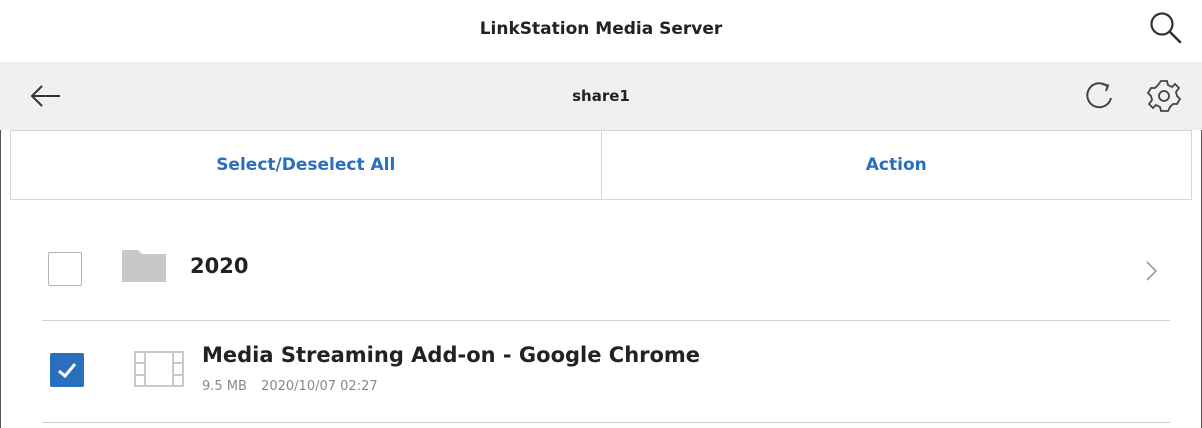  Describe the element at coordinates (1152, 271) in the screenshot. I see `chevron-right-icon` at that location.